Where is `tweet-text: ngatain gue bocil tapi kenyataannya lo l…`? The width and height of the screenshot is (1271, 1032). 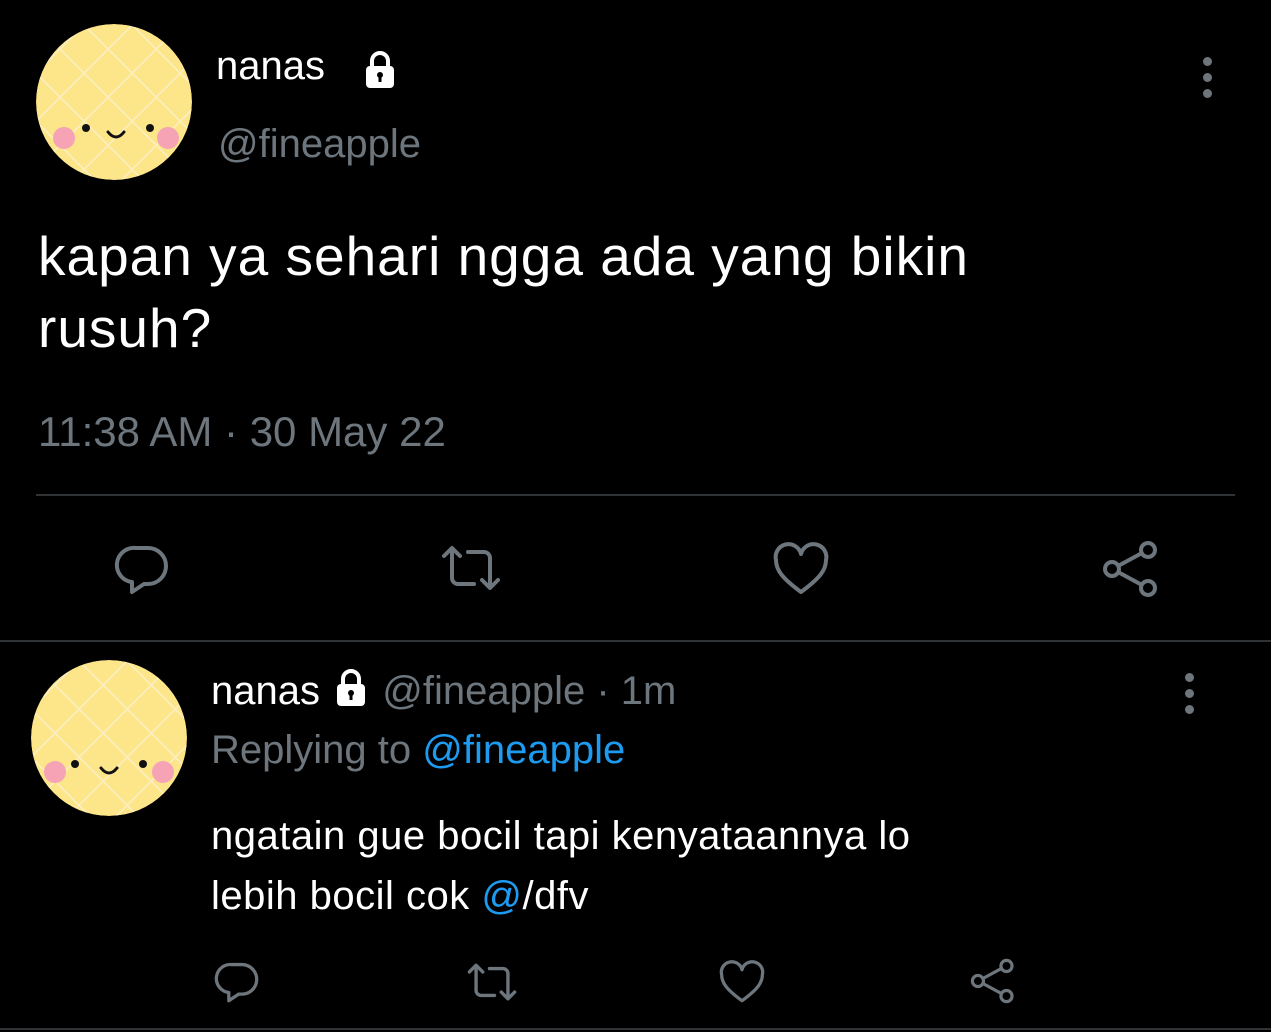 tweet-text: ngatain gue bocil tapi kenyataannya lo l… is located at coordinates (561, 866).